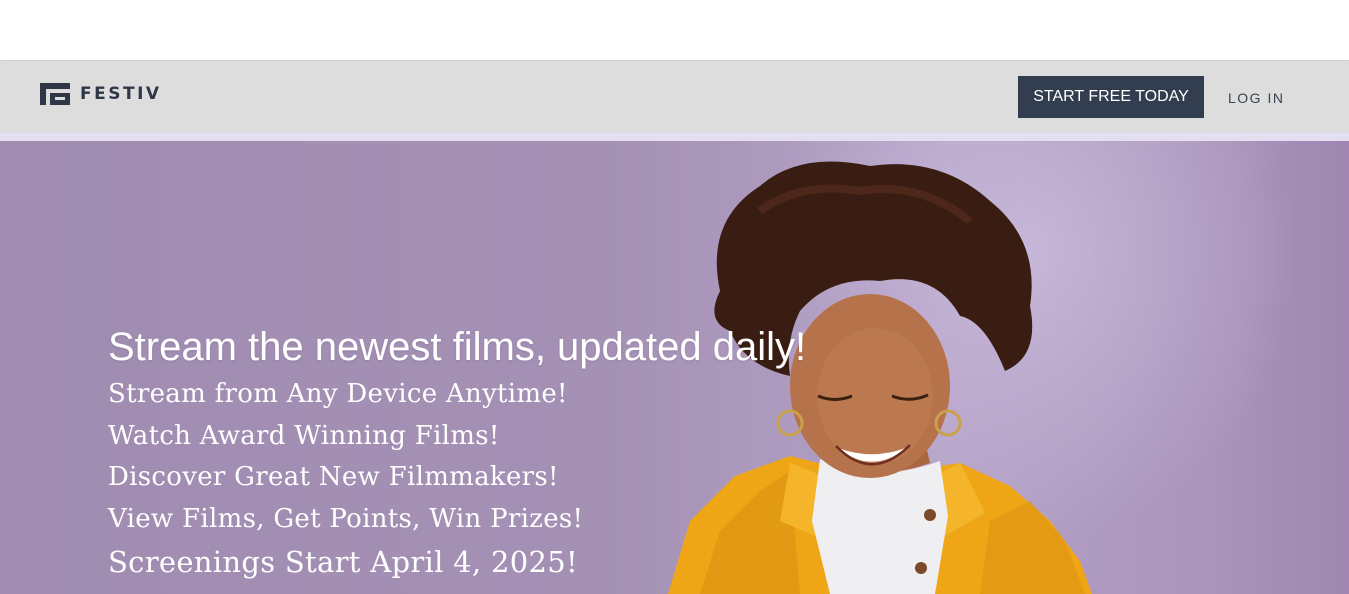 The width and height of the screenshot is (1349, 594). I want to click on site-header: FESTIV START FREE TODAY LOG IN, so click(674, 97).